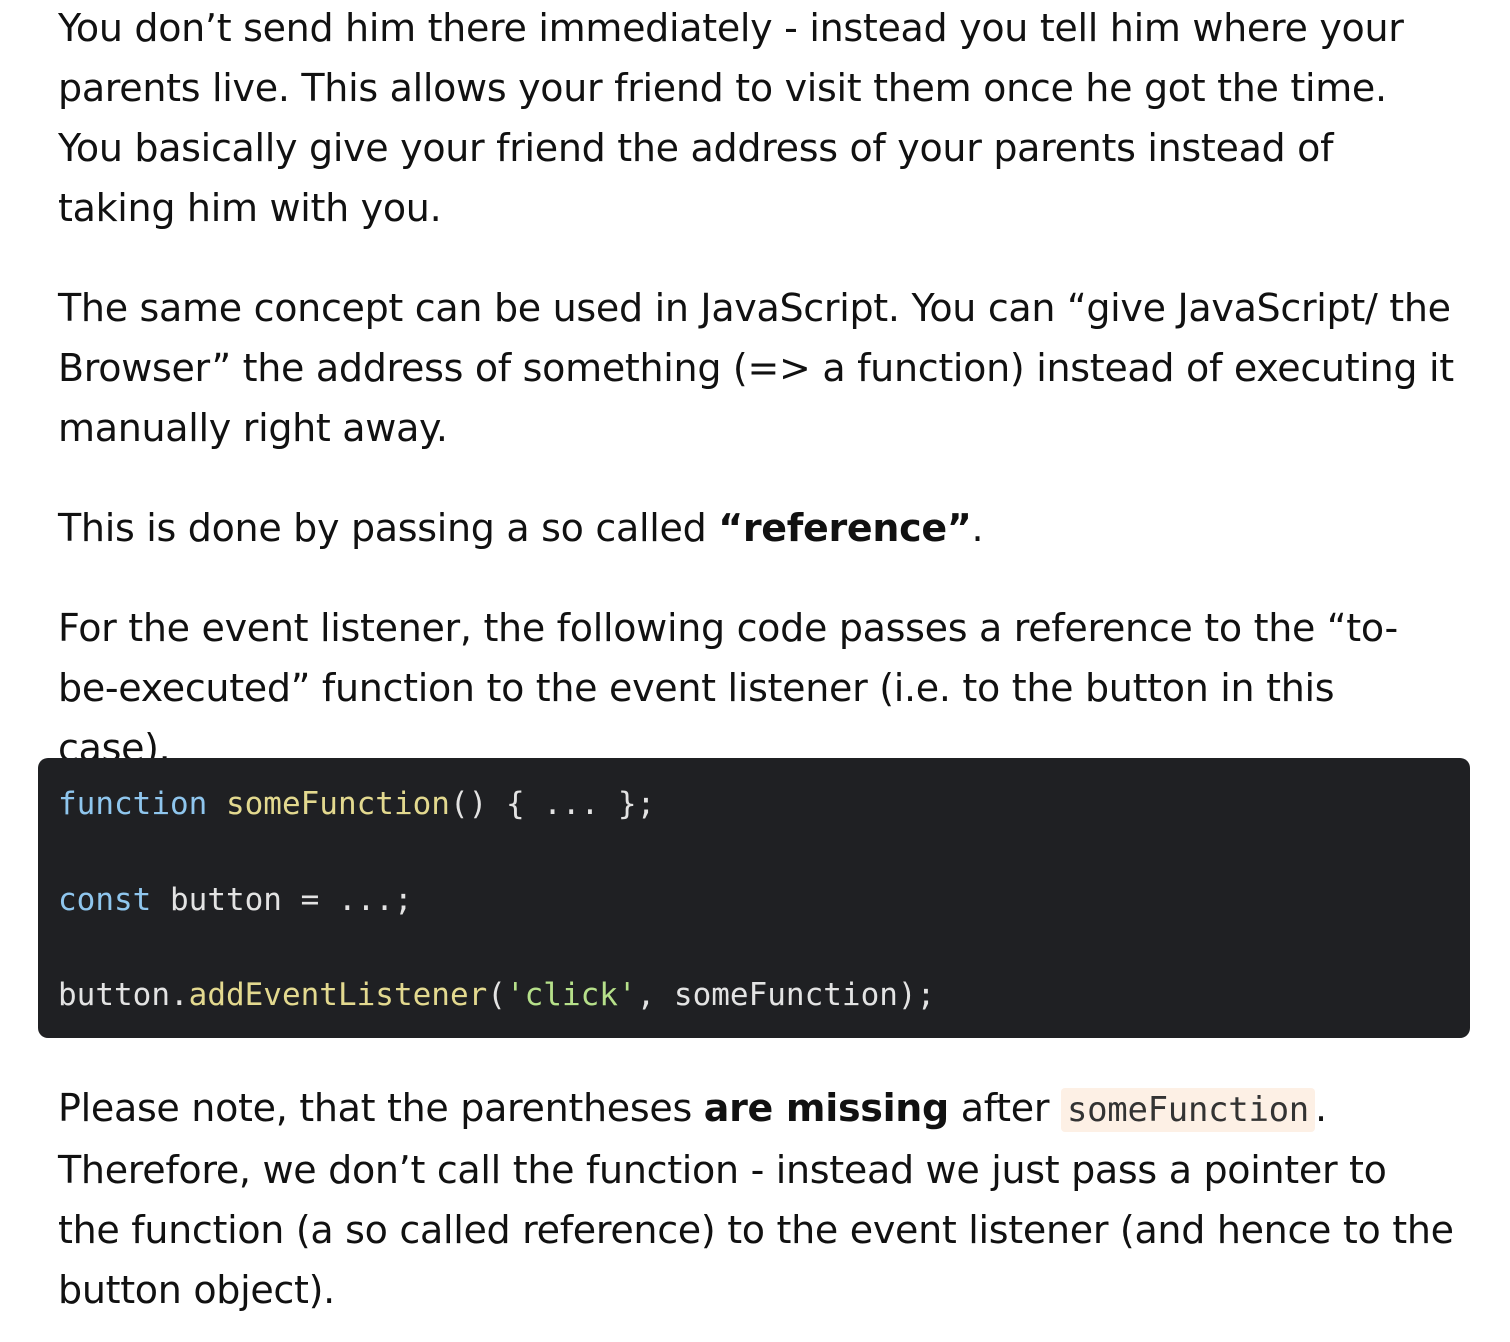 The height and width of the screenshot is (1342, 1510). What do you see at coordinates (1187, 1110) in the screenshot?
I see `inline-code-somefunction: someFunction` at bounding box center [1187, 1110].